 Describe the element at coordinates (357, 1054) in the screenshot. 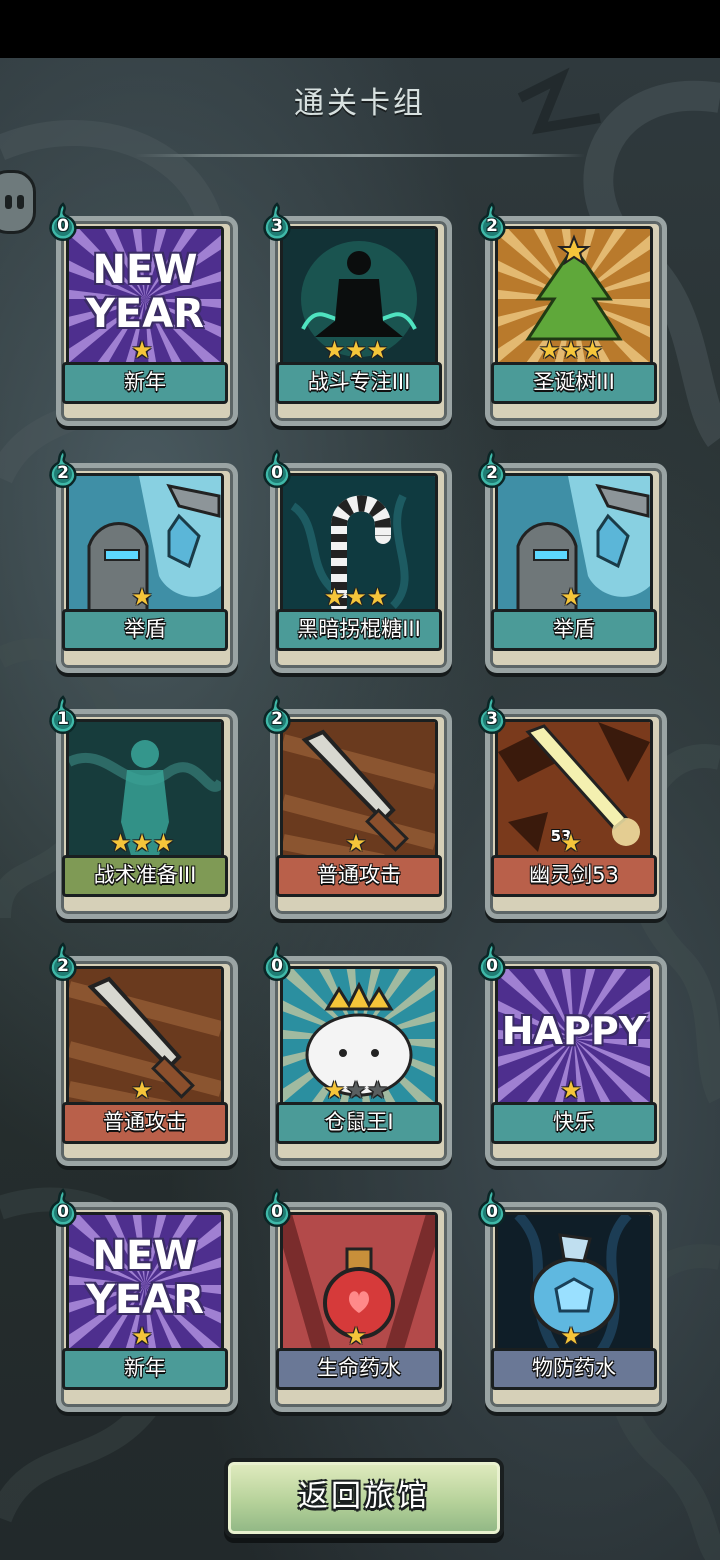

I see `deck-card: ★★★ 仓鼠王I 0` at that location.